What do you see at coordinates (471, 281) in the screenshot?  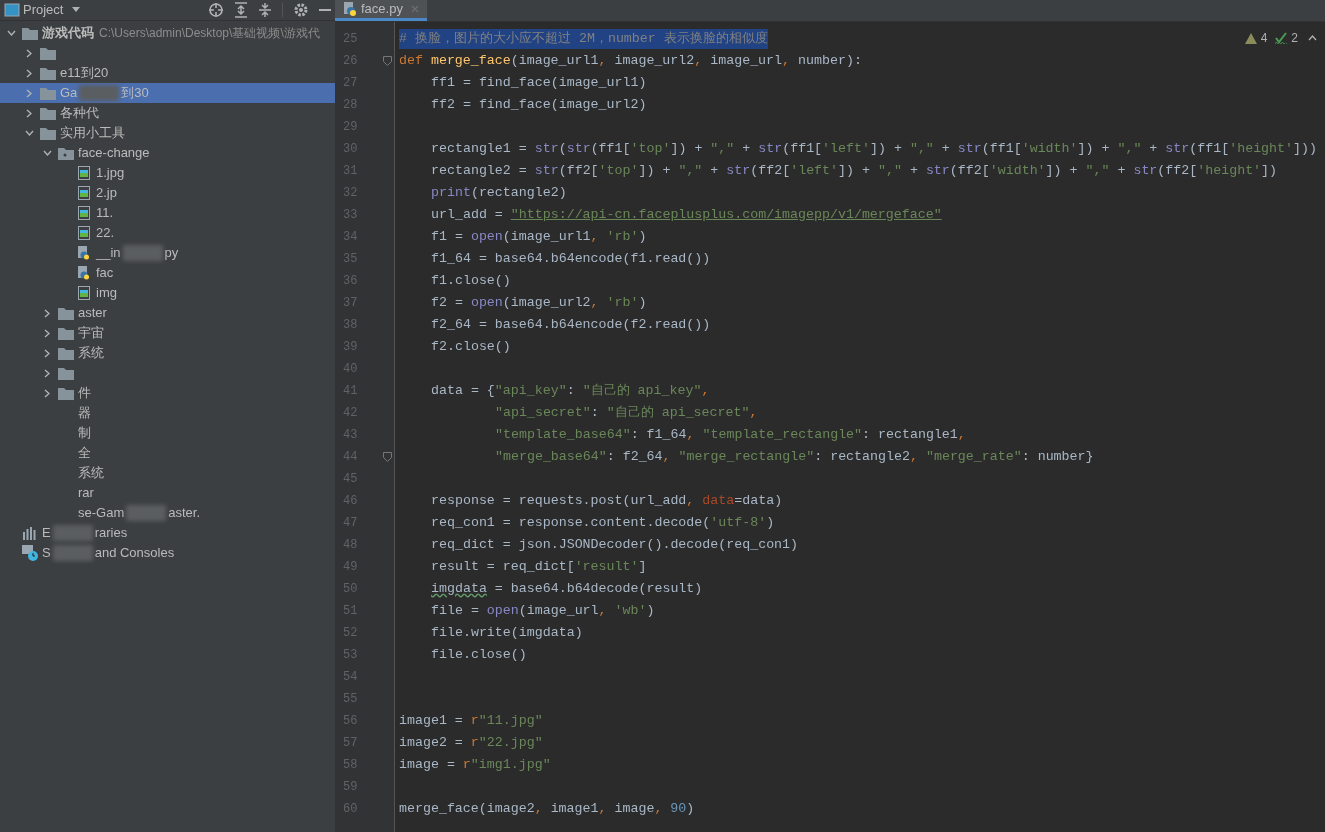 I see `code-line: f1.close()` at bounding box center [471, 281].